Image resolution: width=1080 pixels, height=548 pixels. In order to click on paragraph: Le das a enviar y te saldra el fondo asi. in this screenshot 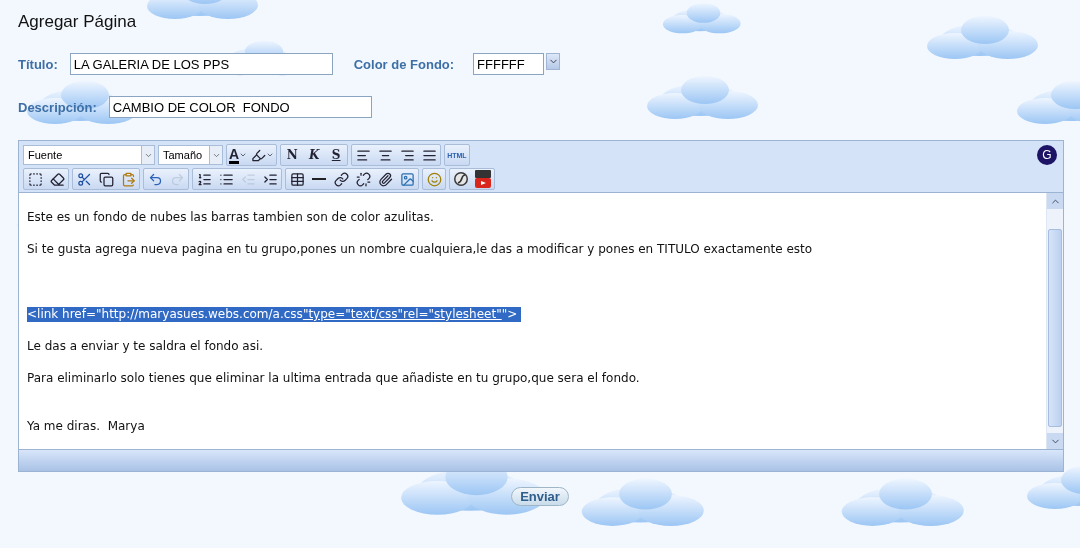, I will do `click(146, 346)`.